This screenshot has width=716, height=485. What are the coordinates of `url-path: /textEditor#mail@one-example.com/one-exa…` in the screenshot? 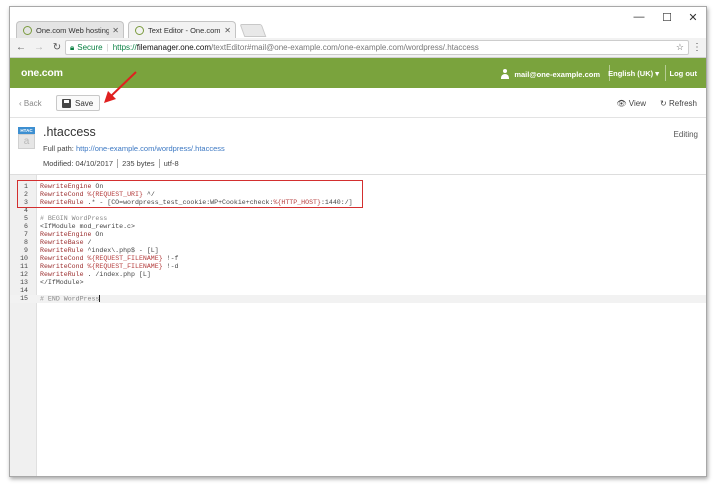 It's located at (344, 47).